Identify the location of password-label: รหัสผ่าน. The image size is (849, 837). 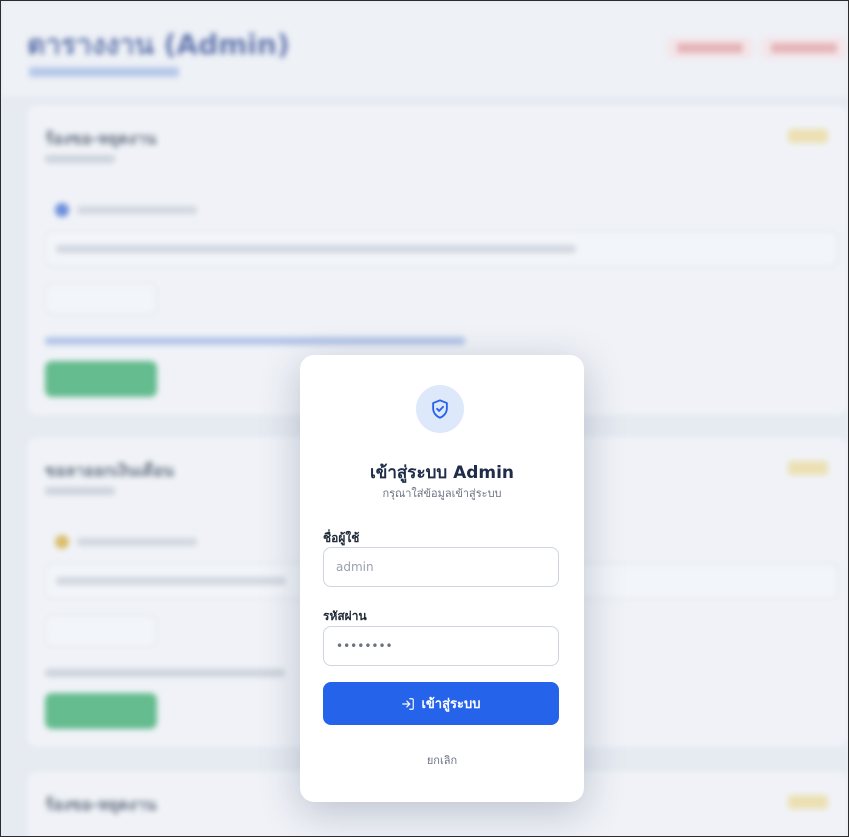
(345, 616).